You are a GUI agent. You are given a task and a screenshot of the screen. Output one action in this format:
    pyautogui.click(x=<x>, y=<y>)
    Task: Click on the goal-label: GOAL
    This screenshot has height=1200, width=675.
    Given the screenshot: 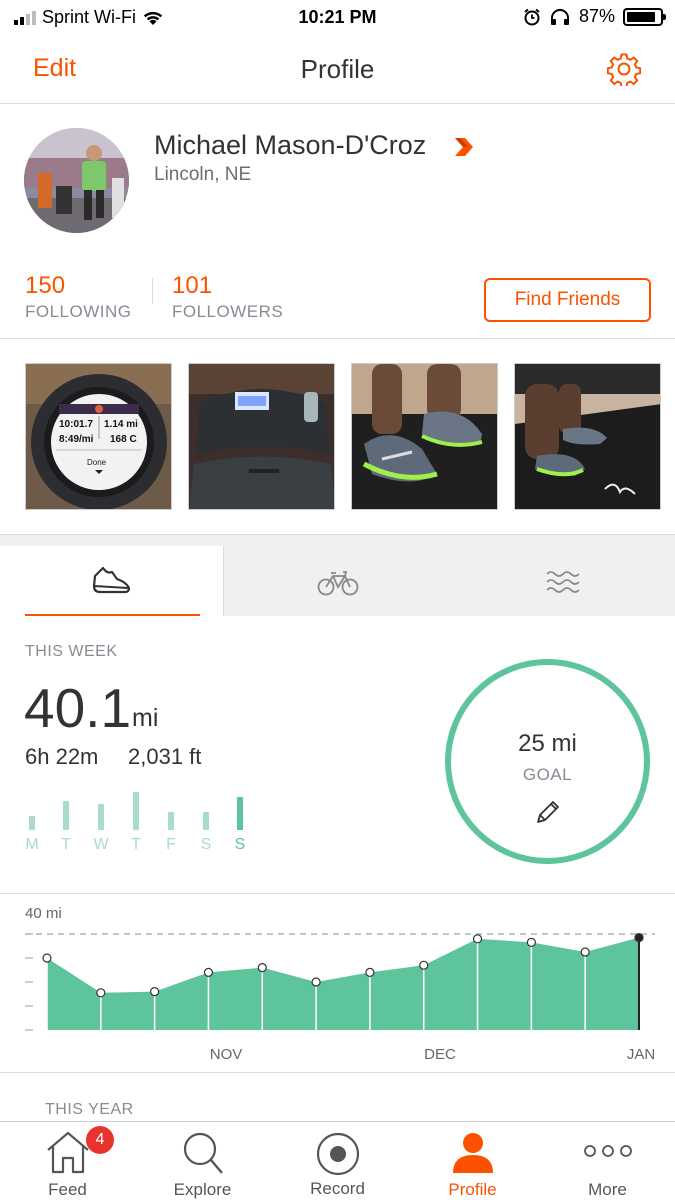 What is the action you would take?
    pyautogui.click(x=547, y=774)
    